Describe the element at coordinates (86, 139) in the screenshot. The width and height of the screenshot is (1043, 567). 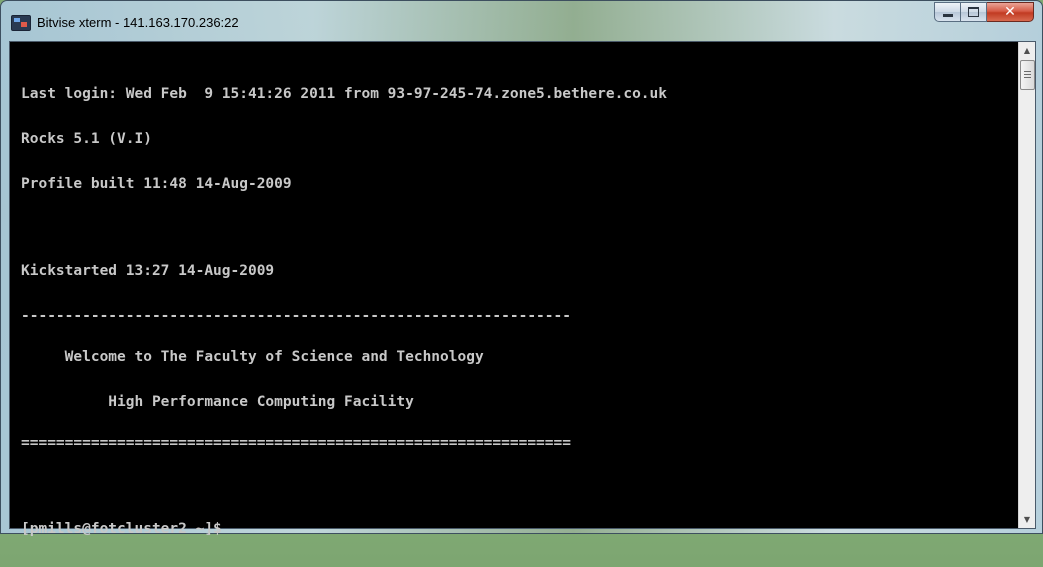
I see `terminal-line-rocks-version: Rocks 5.1 (V.I)` at that location.